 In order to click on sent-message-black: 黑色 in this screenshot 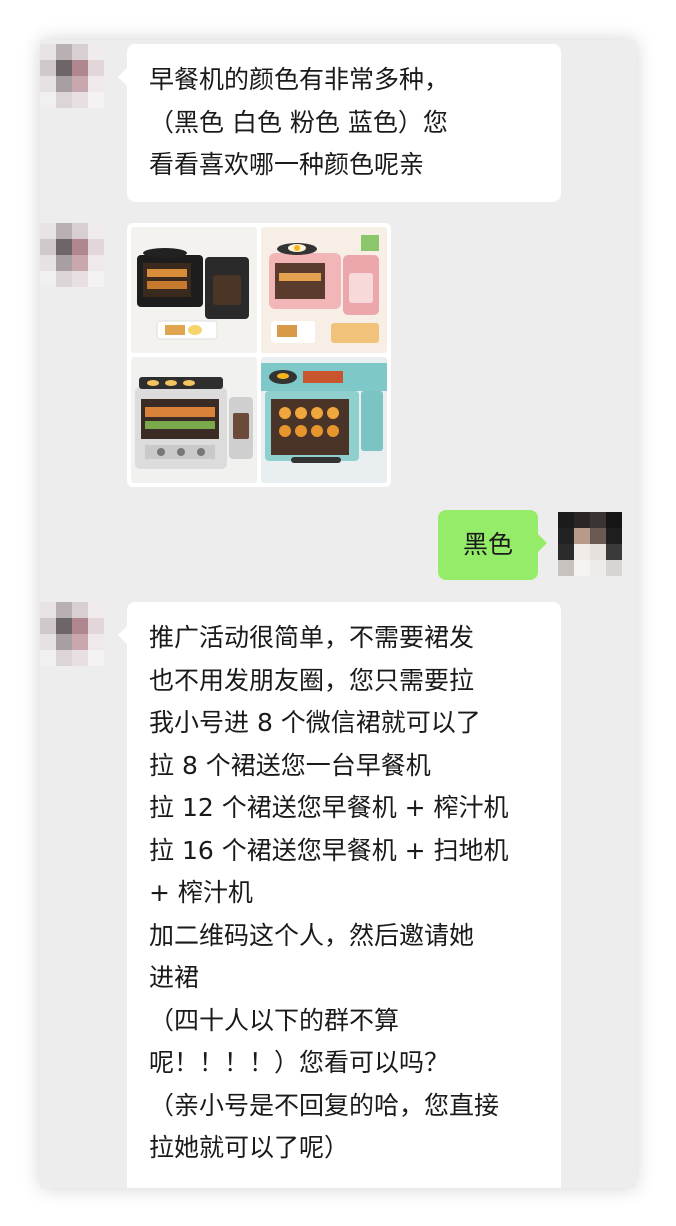, I will do `click(492, 545)`.